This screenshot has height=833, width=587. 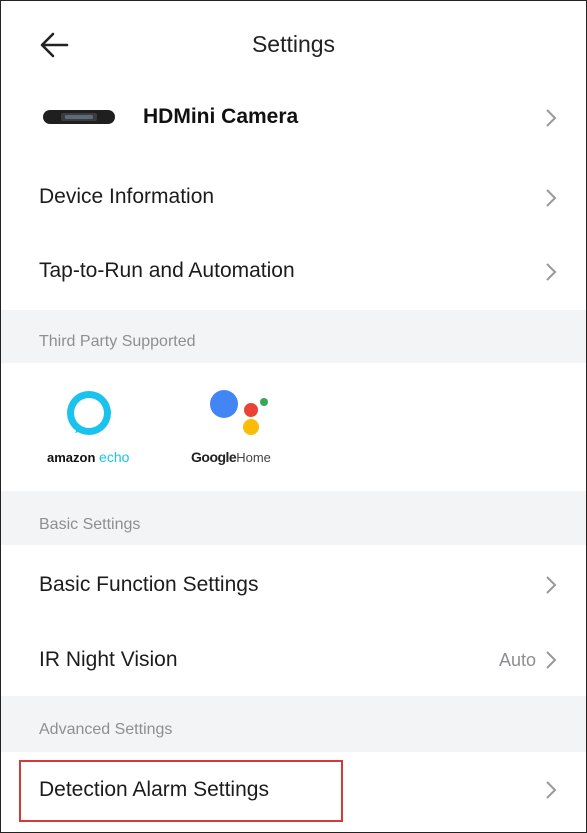 What do you see at coordinates (517, 660) in the screenshot?
I see `ir-night-vision-value: Auto` at bounding box center [517, 660].